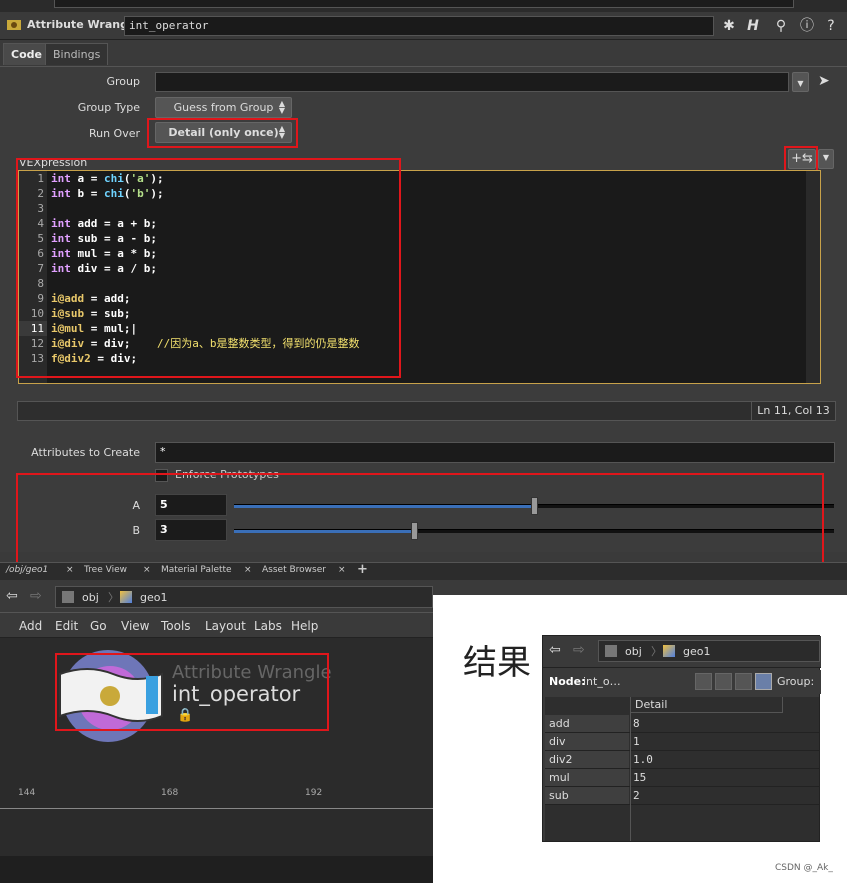  Describe the element at coordinates (216, 869) in the screenshot. I see `bottom-strip` at that location.